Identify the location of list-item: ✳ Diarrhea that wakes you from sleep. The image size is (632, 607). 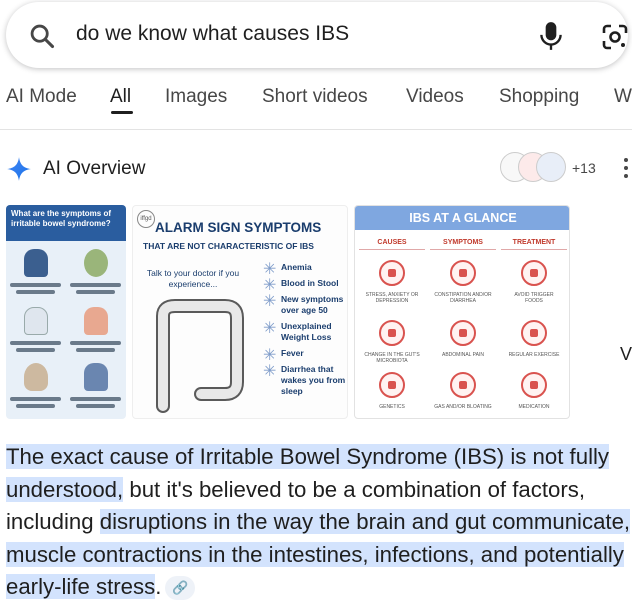
(304, 380).